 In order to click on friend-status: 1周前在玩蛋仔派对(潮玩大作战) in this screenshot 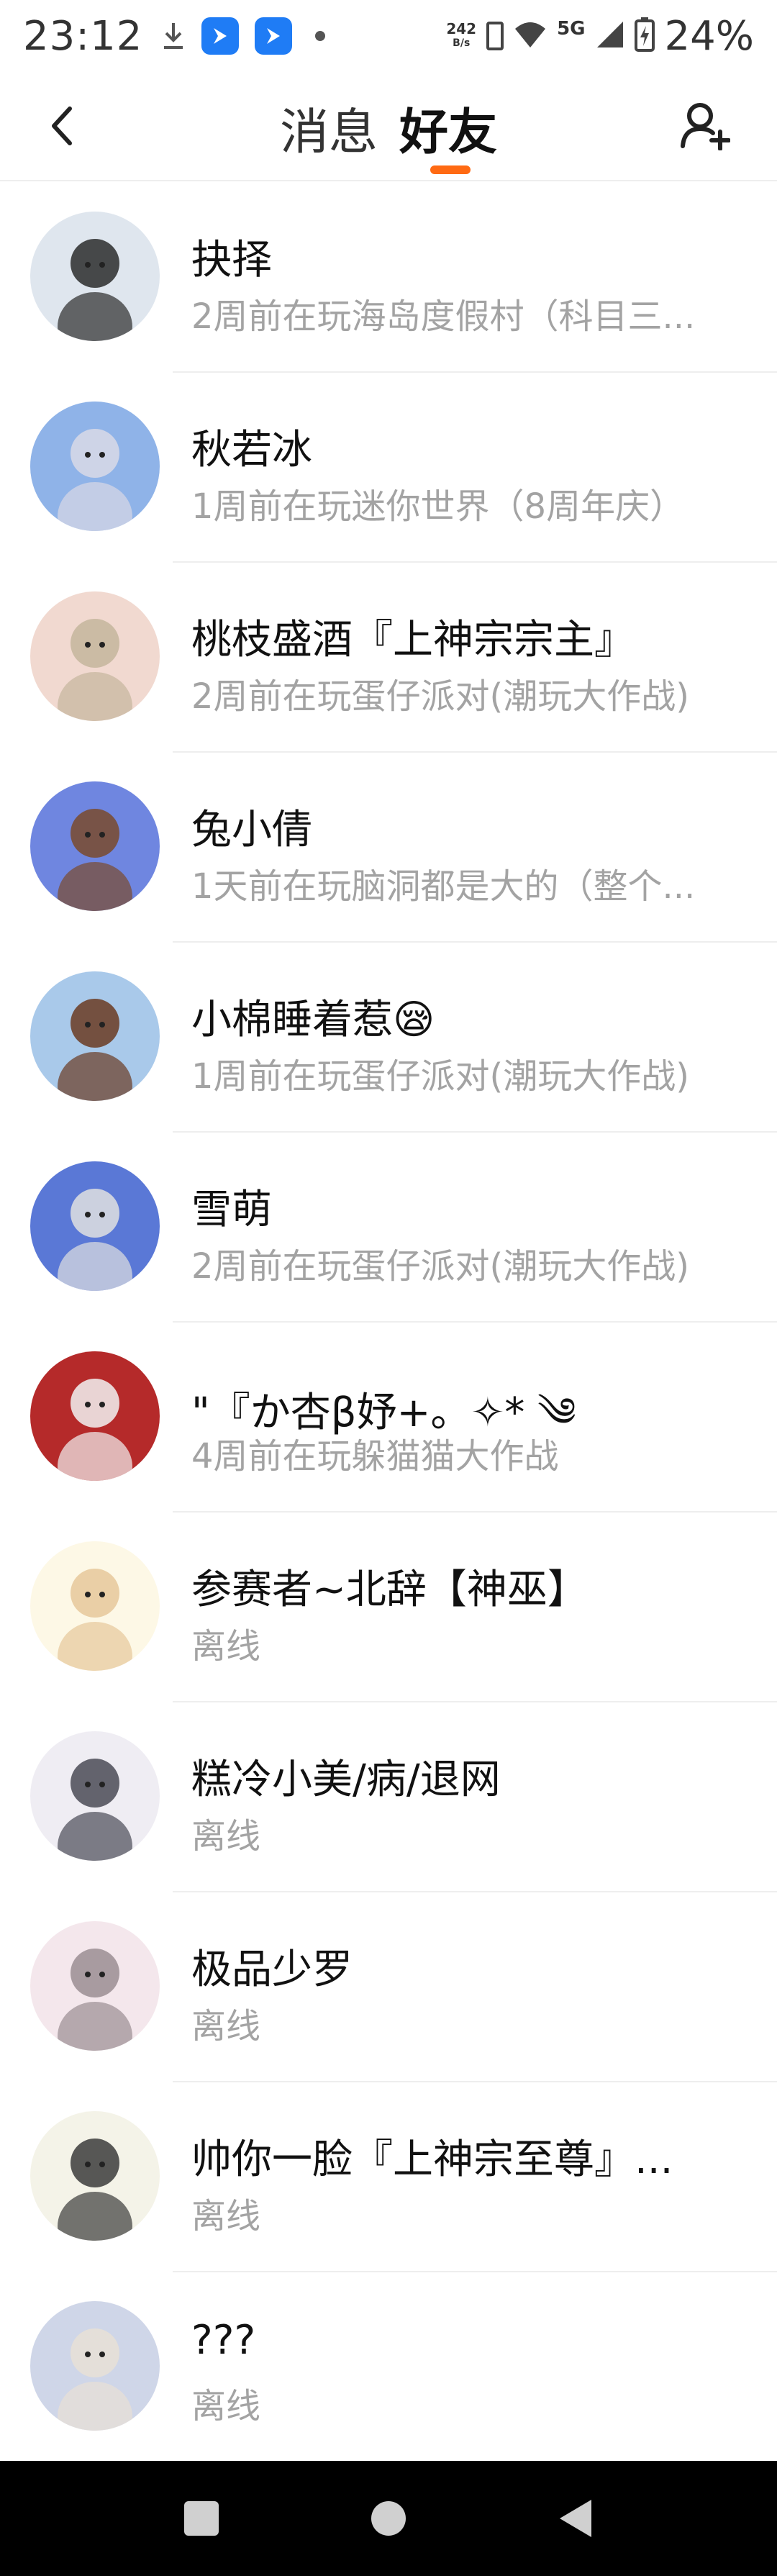, I will do `click(440, 1076)`.